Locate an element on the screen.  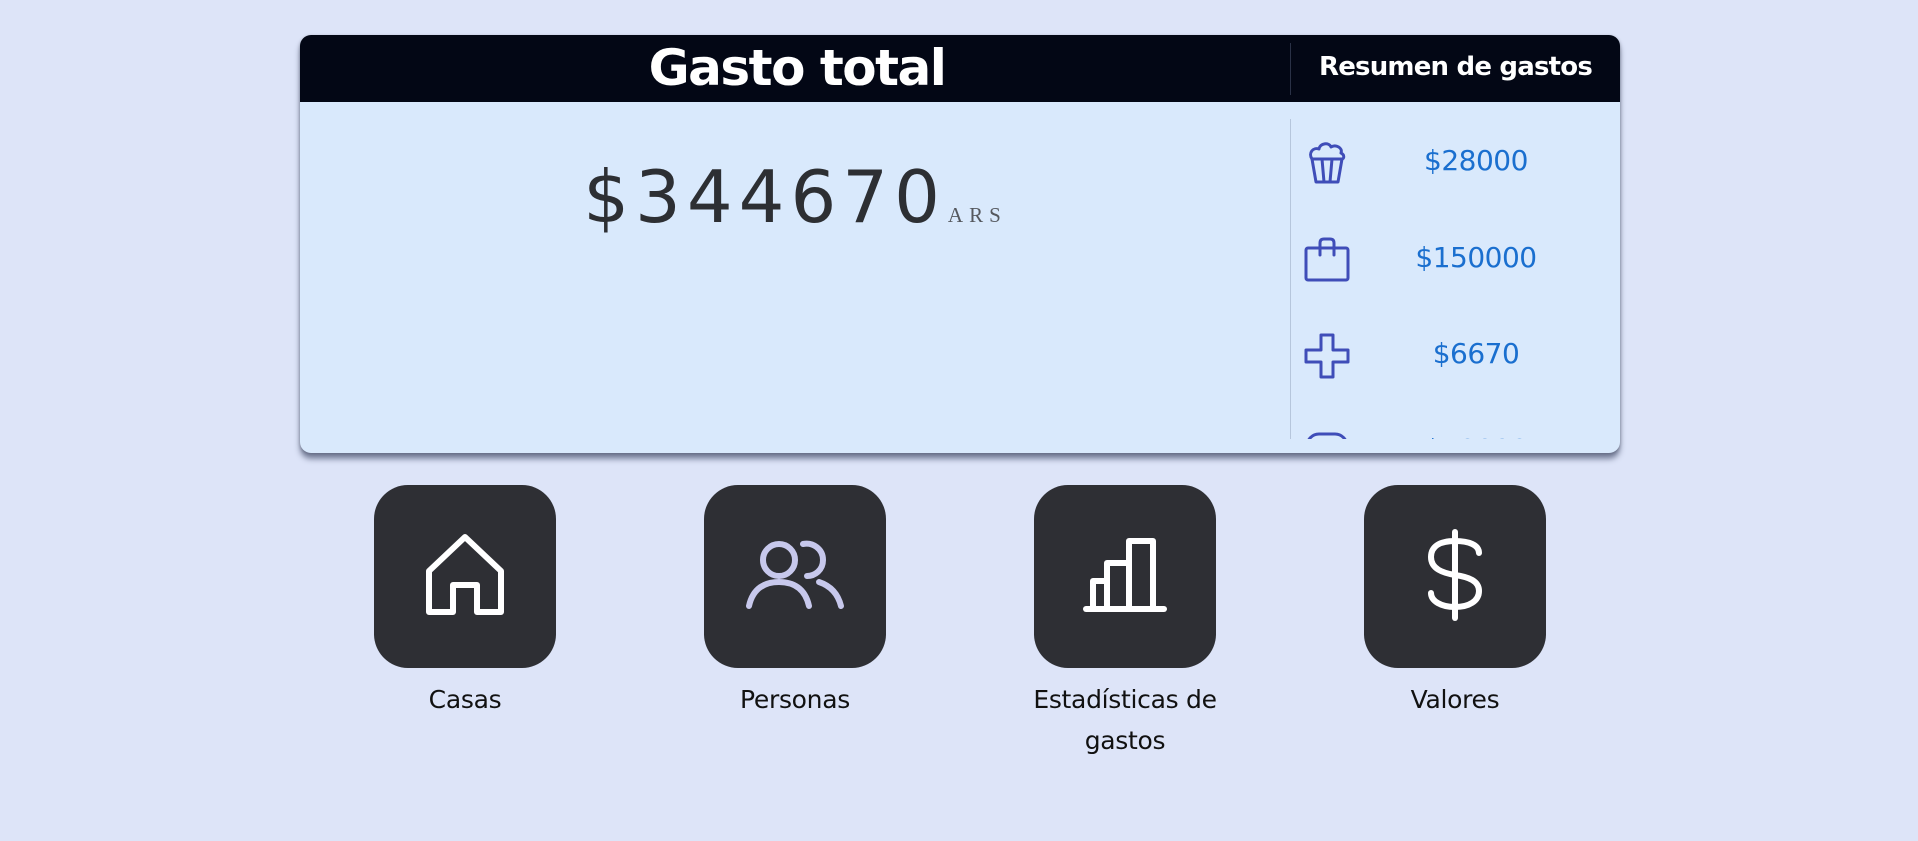
nav-item-estadisticas: Estadísticas de gastos is located at coordinates (1125, 623).